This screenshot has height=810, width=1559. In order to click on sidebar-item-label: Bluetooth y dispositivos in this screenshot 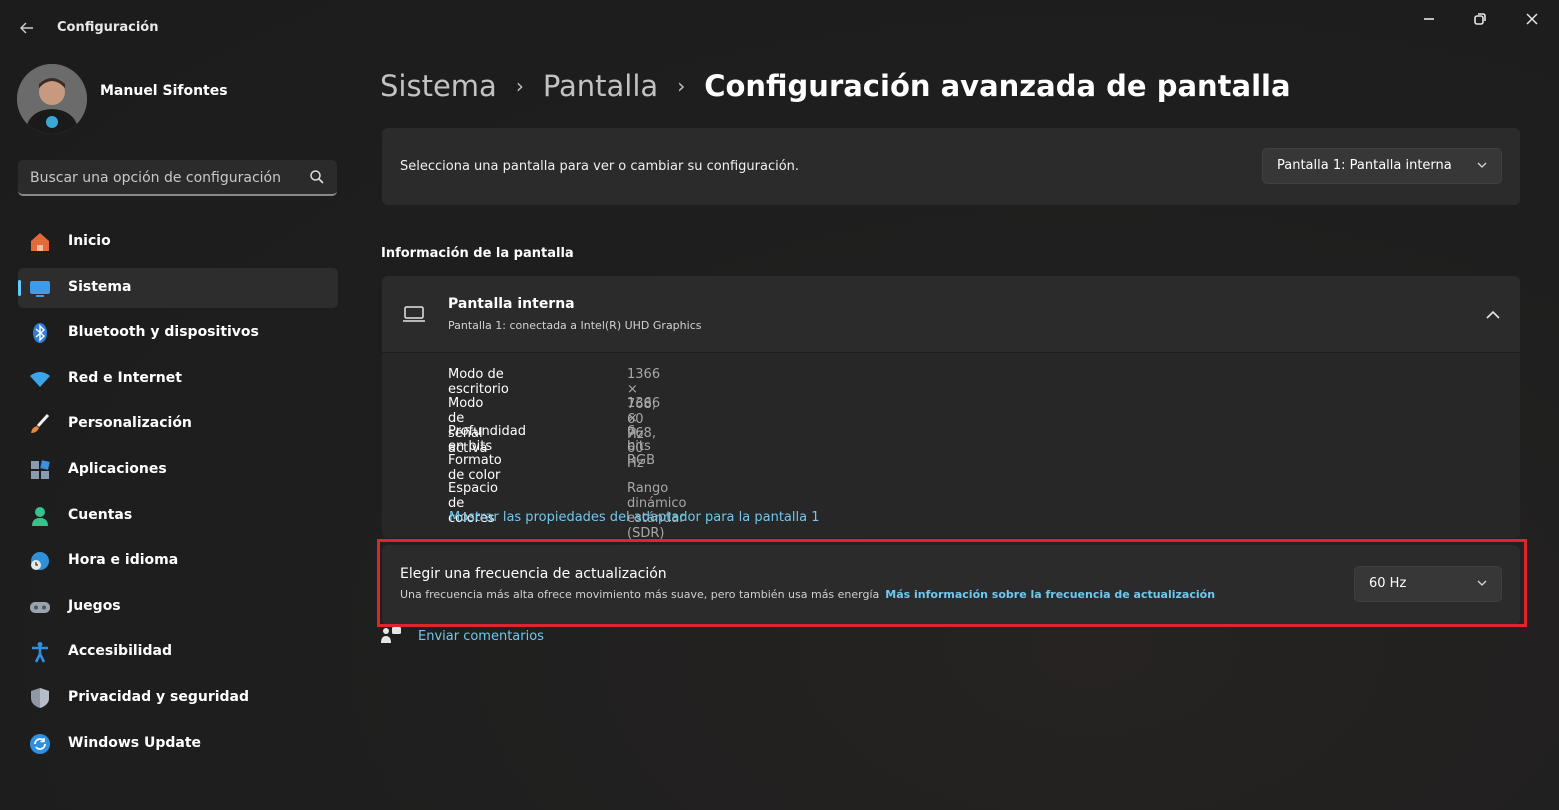, I will do `click(163, 332)`.